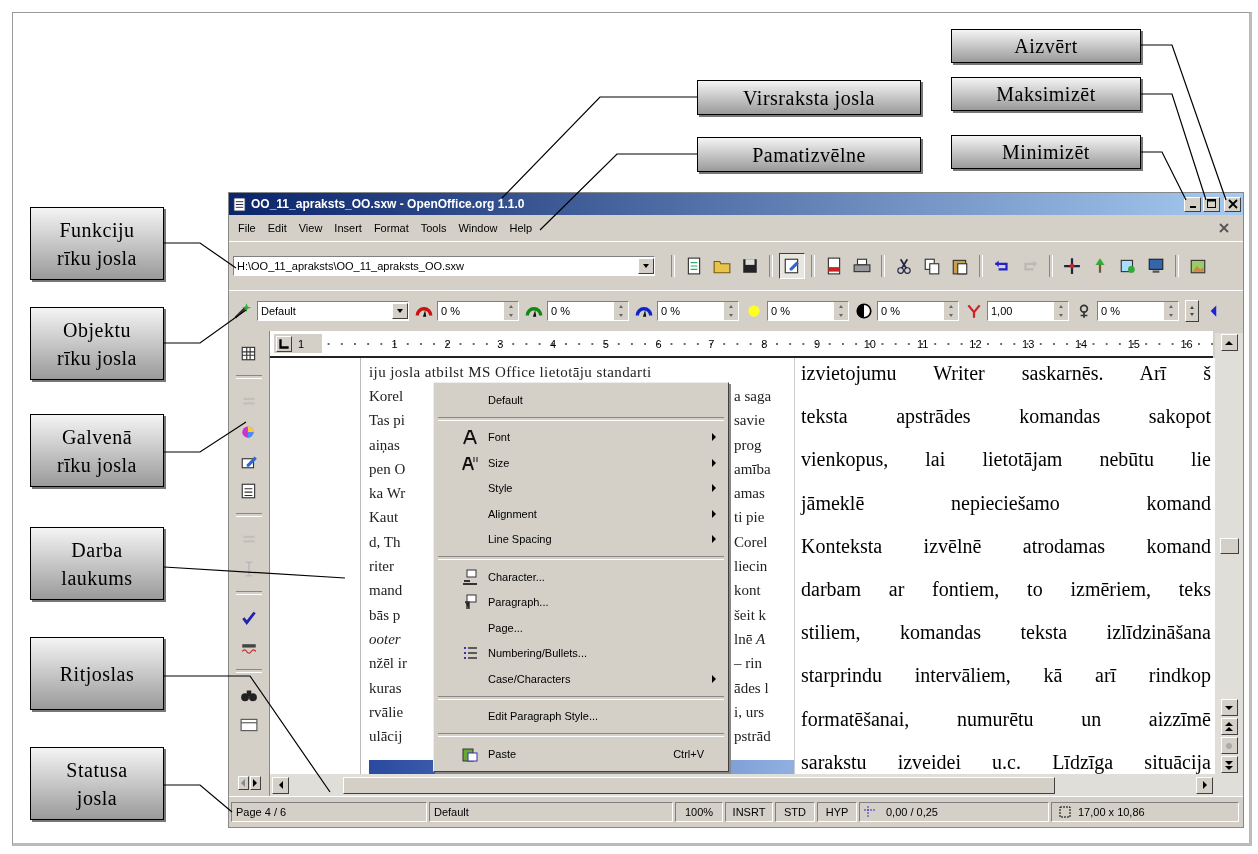 Image resolution: width=1258 pixels, height=854 pixels. Describe the element at coordinates (753, 397) in the screenshot. I see `text-fragment: a saga` at that location.